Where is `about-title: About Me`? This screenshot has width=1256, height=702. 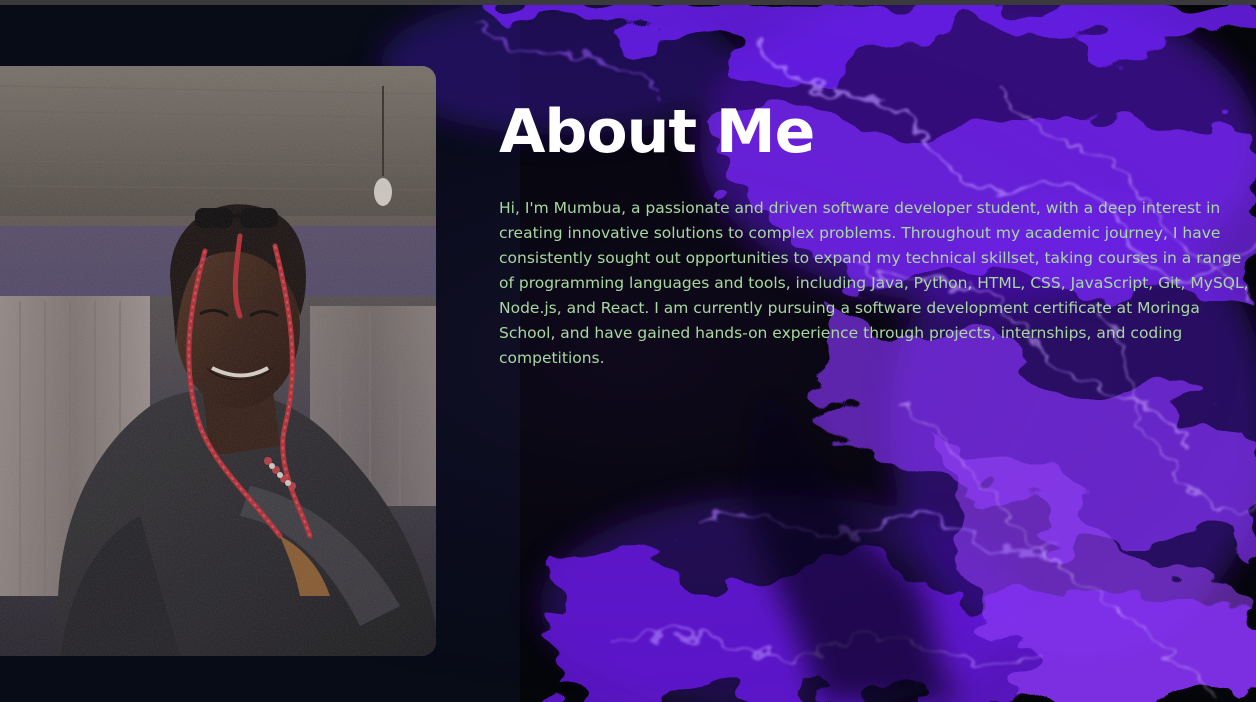
about-title: About Me is located at coordinates (657, 132).